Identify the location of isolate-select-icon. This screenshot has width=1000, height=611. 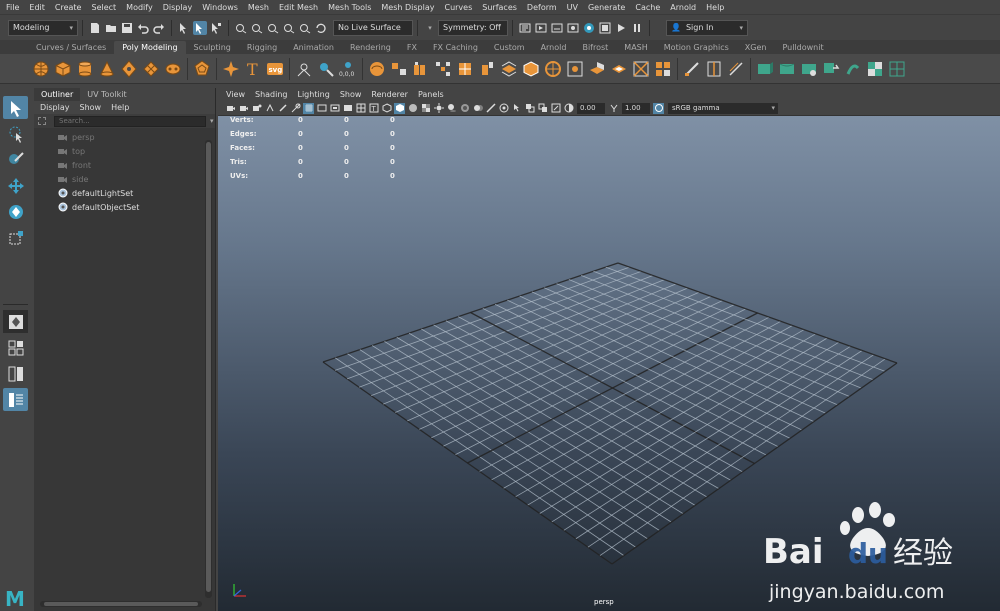
(516, 108).